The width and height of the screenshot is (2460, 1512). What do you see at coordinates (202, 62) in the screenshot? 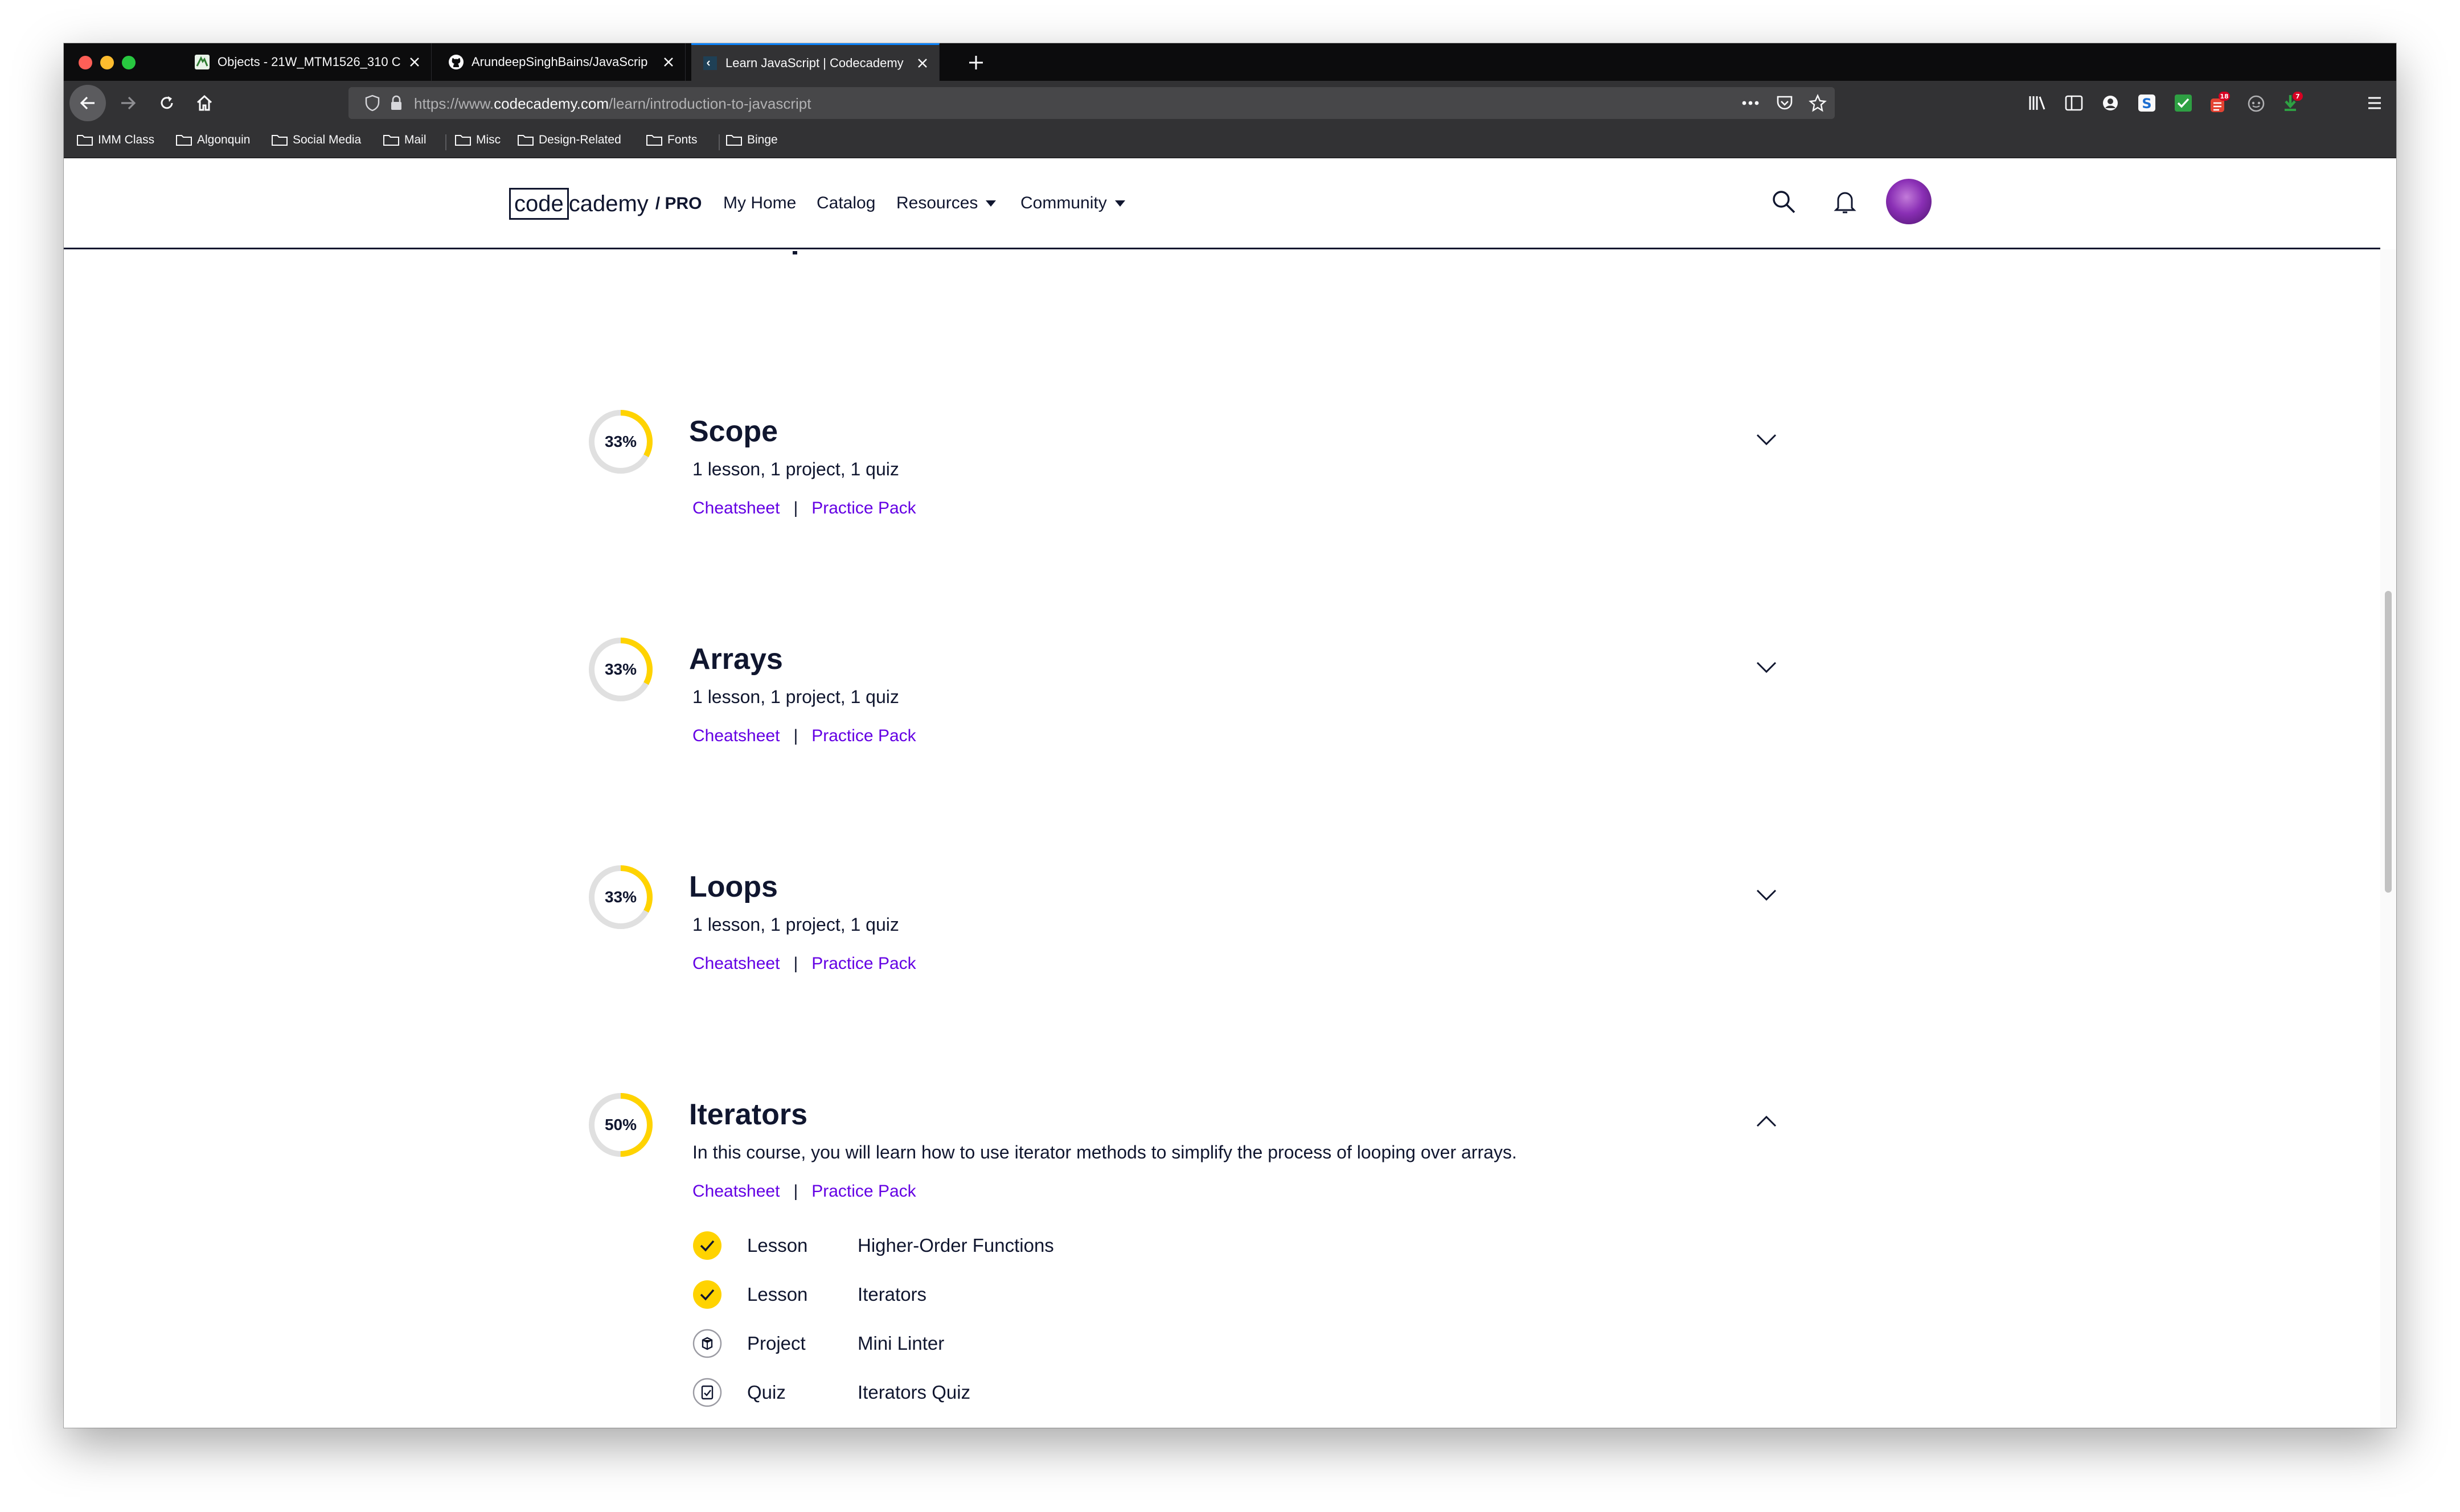
I see `algonquin-favicon-icon` at bounding box center [202, 62].